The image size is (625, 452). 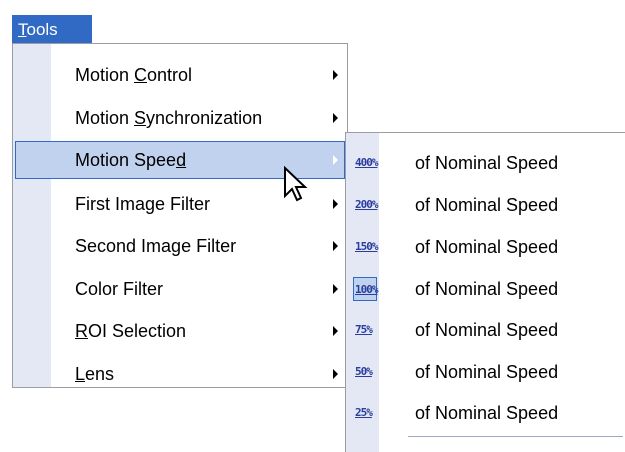 What do you see at coordinates (169, 118) in the screenshot?
I see `menu-item-label: Motion Synchronization` at bounding box center [169, 118].